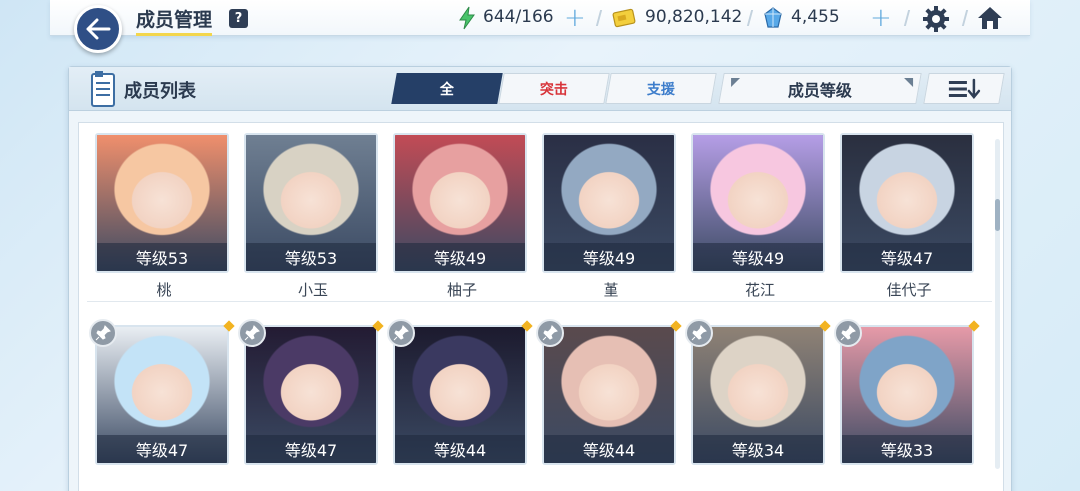 The image size is (1080, 491). What do you see at coordinates (164, 290) in the screenshot?
I see `member-name: 桃` at bounding box center [164, 290].